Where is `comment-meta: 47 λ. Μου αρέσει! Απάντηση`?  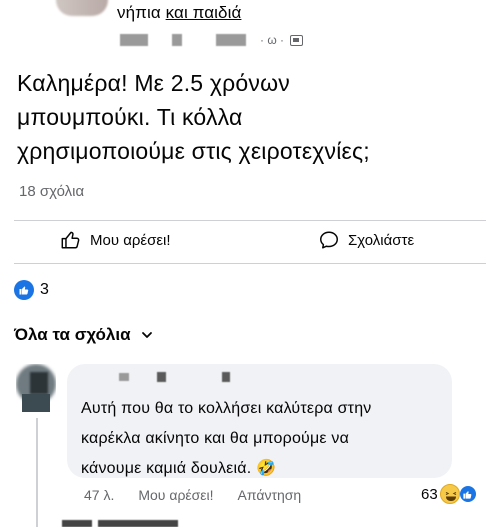
comment-meta: 47 λ. Μου αρέσει! Απάντηση is located at coordinates (192, 495).